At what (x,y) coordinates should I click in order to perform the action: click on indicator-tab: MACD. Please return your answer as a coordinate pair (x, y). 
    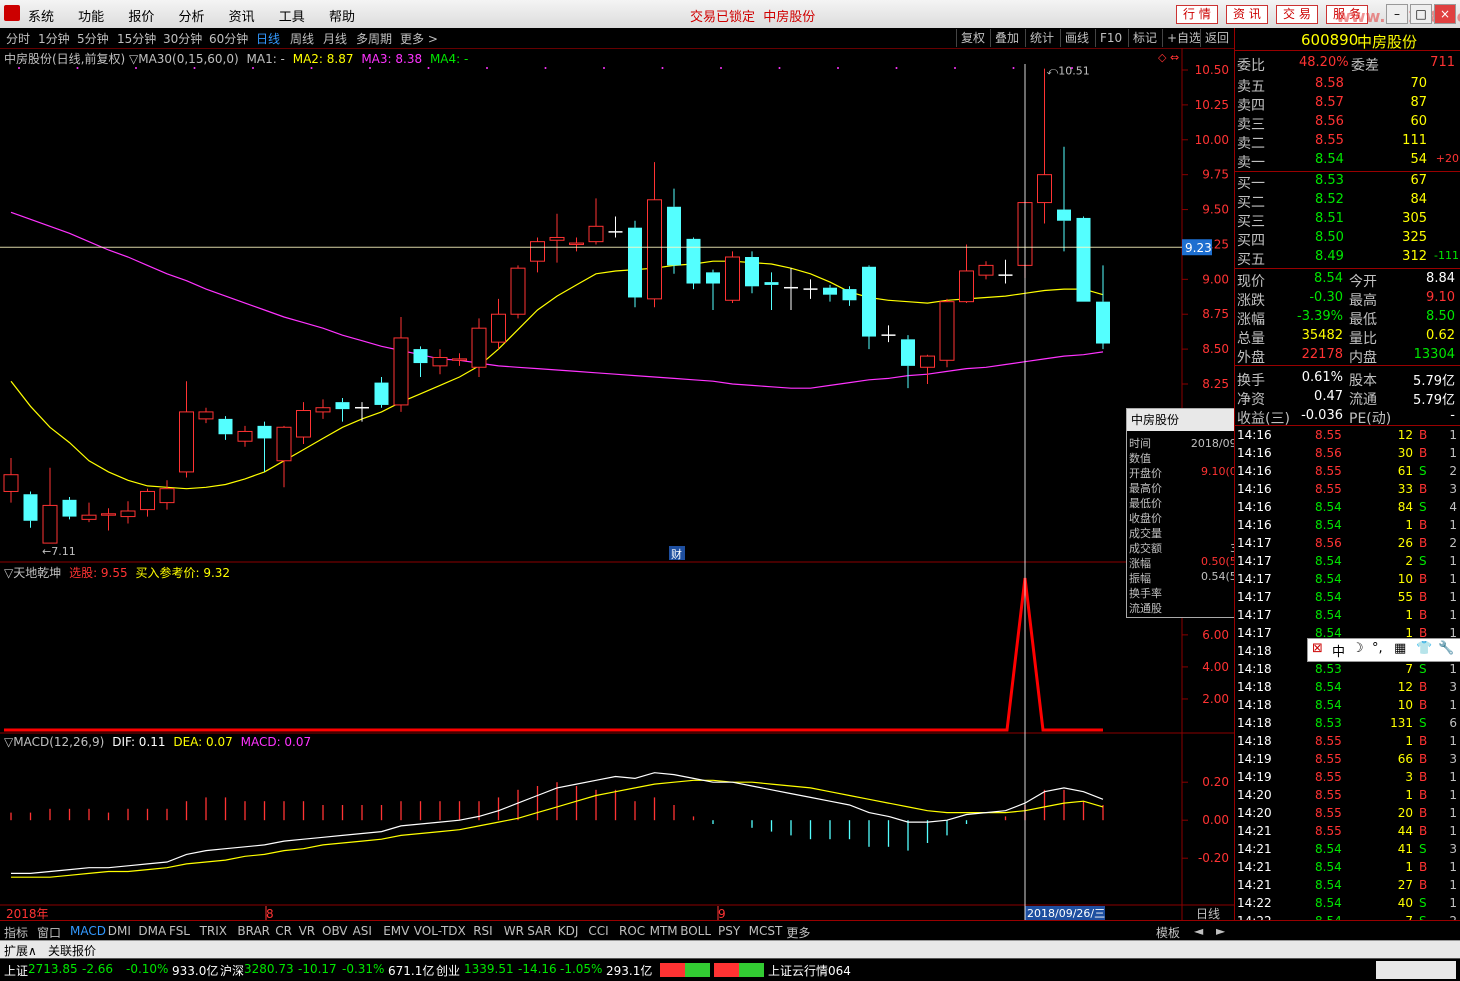
    Looking at the image, I should click on (88, 931).